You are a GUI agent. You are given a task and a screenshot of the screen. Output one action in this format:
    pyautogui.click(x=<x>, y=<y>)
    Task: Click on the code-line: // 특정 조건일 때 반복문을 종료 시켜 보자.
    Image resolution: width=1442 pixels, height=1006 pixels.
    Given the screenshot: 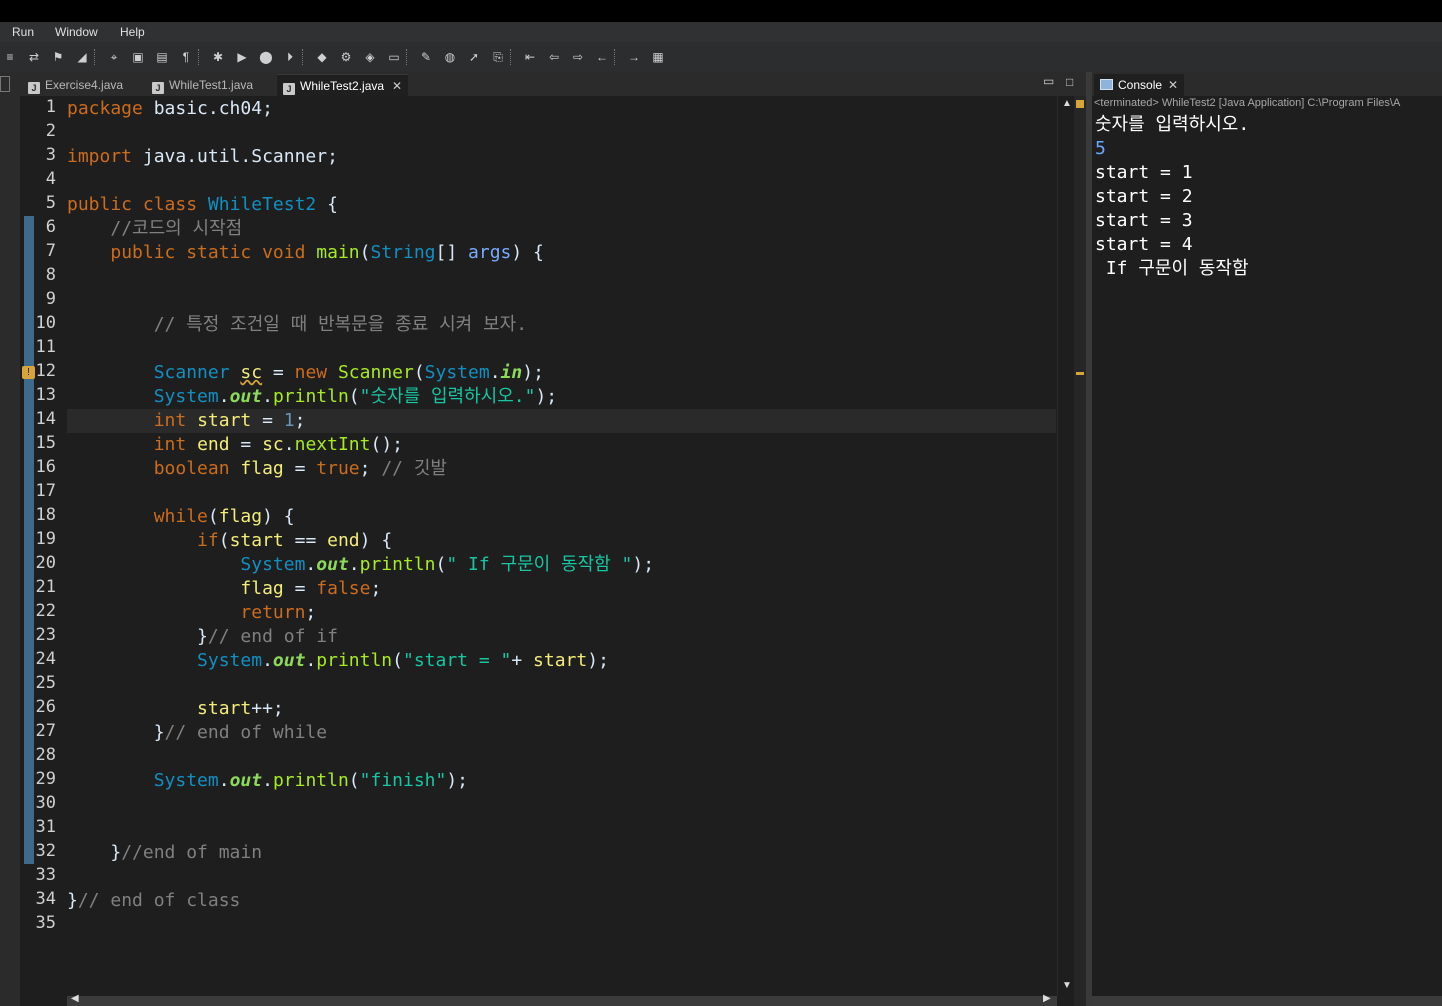 What is the action you would take?
    pyautogui.click(x=297, y=325)
    